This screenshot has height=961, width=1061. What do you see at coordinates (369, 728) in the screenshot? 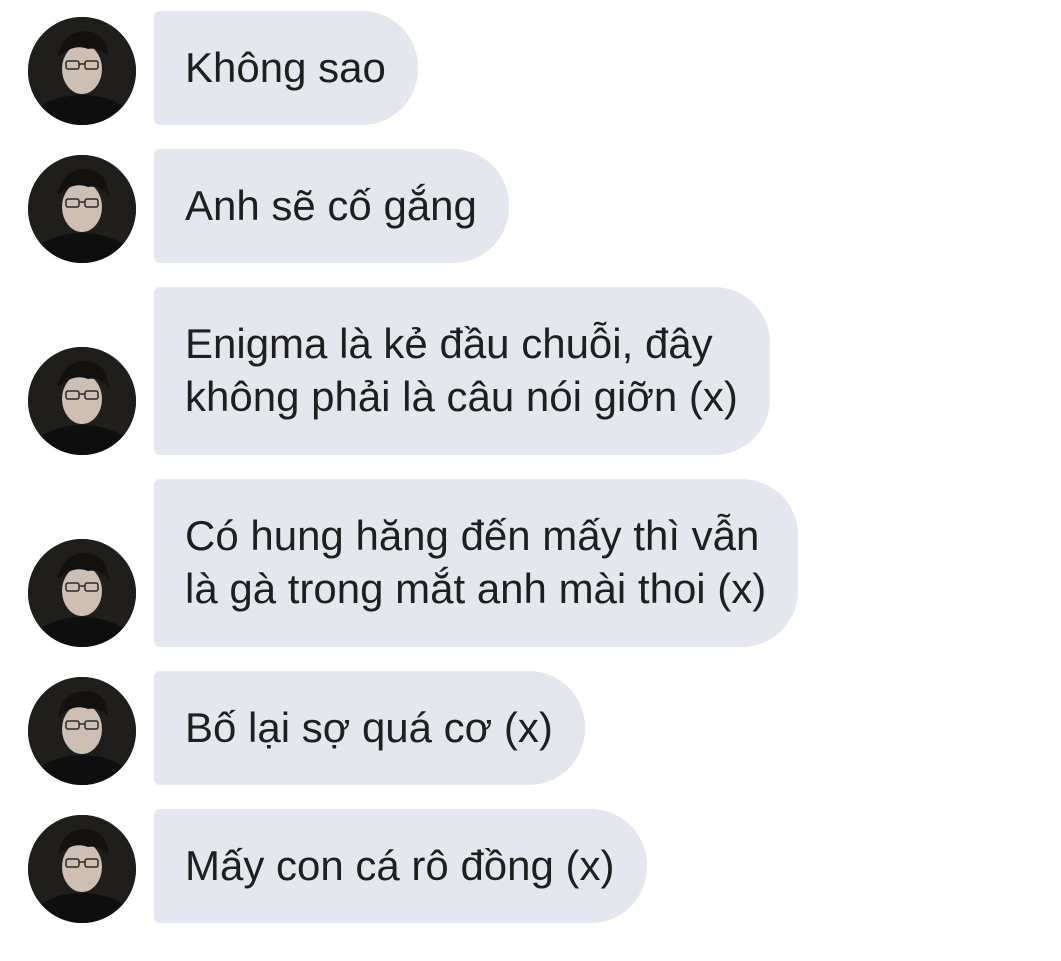
I see `message-bubble: Bố lại sợ quá cơ (x)` at bounding box center [369, 728].